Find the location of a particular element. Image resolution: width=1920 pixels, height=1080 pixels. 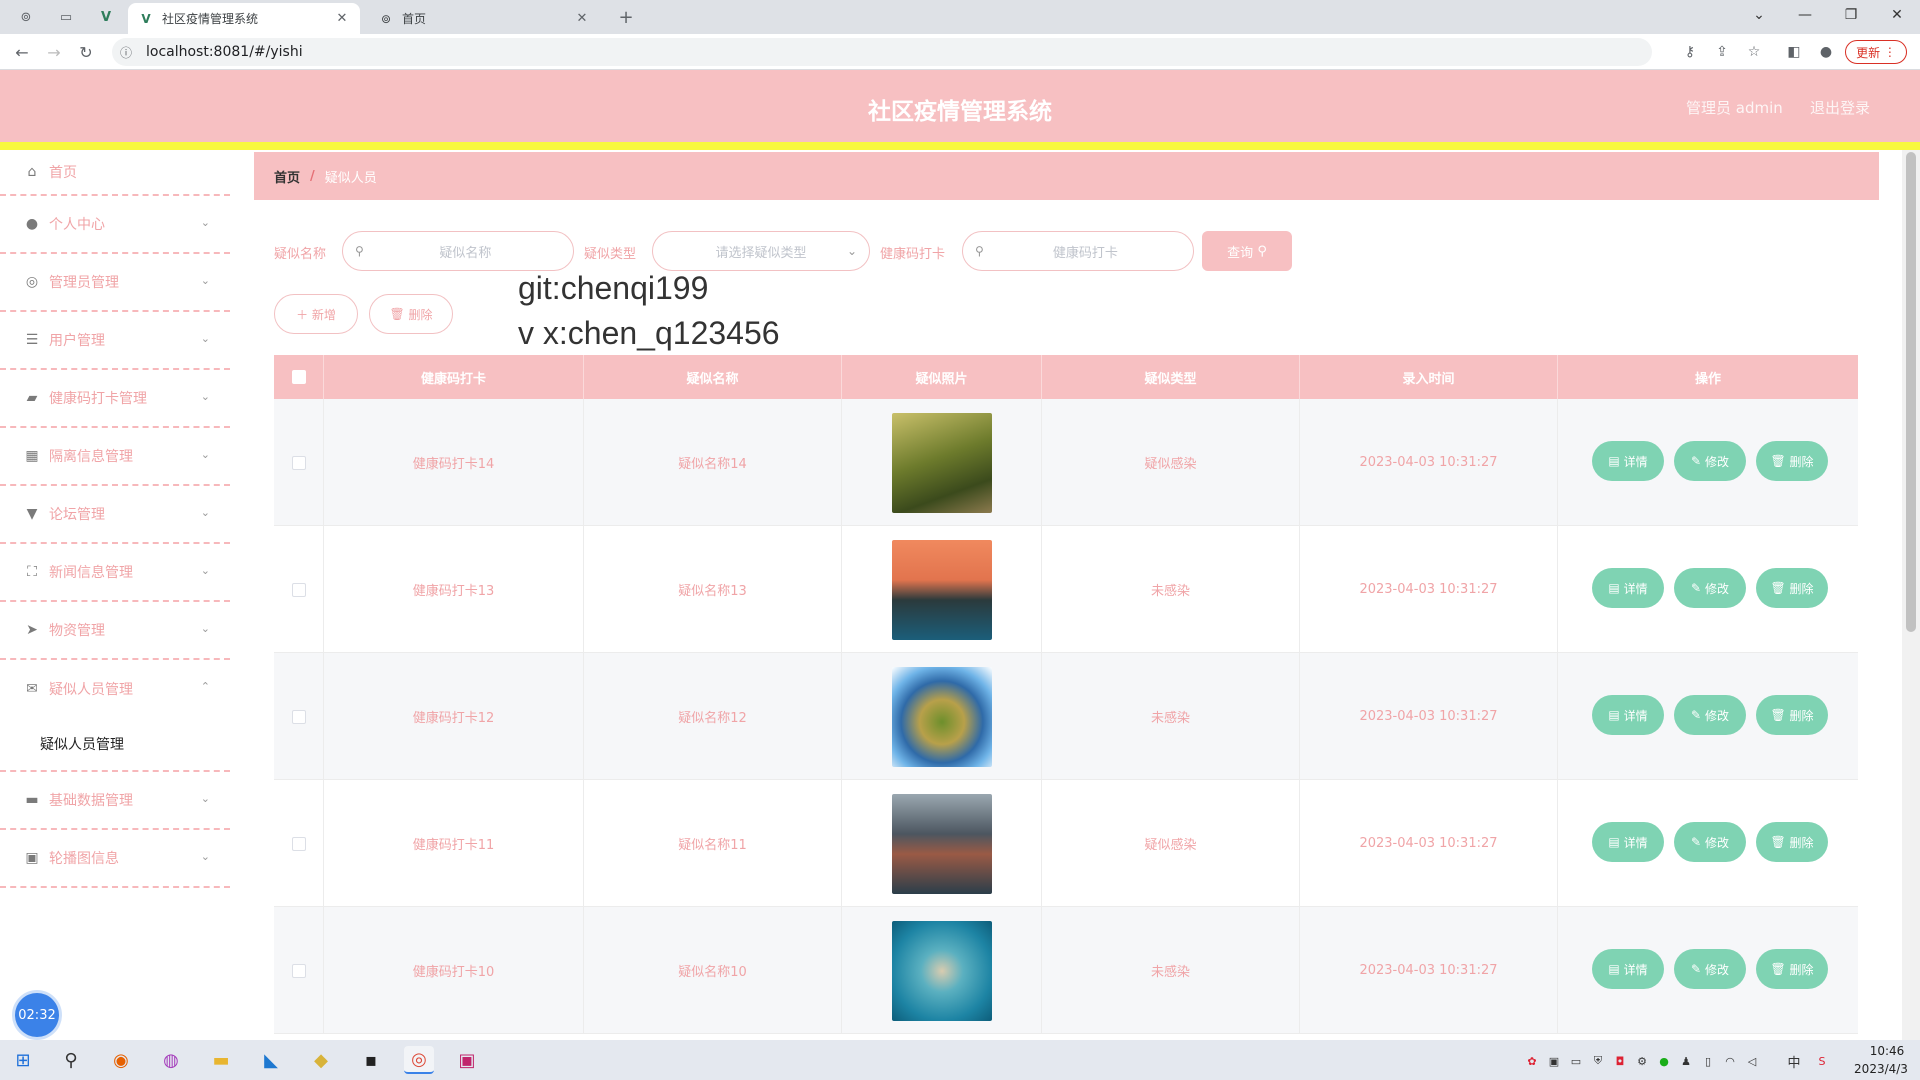

sidebar-item-basic-data: ▬ 基础数据管理 ⌄ is located at coordinates (115, 801).